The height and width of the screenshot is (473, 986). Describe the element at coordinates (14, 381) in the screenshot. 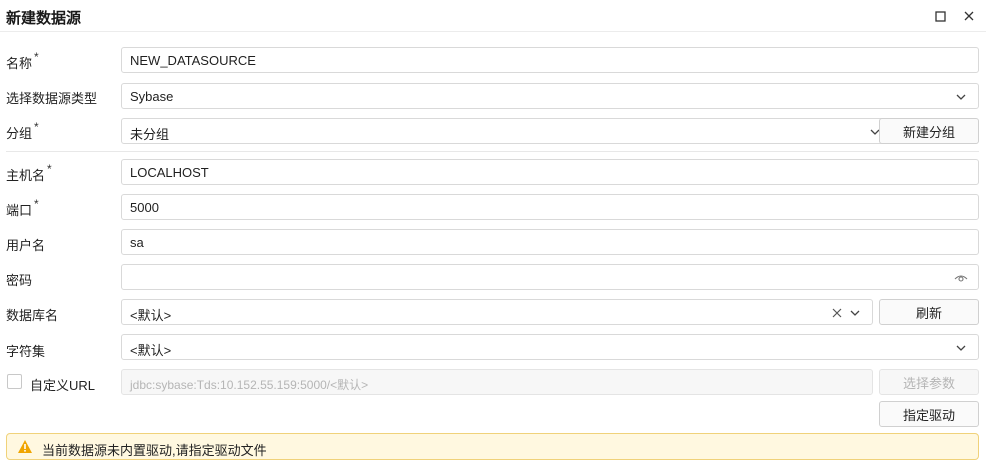

I see `custom-url-checkbox` at that location.